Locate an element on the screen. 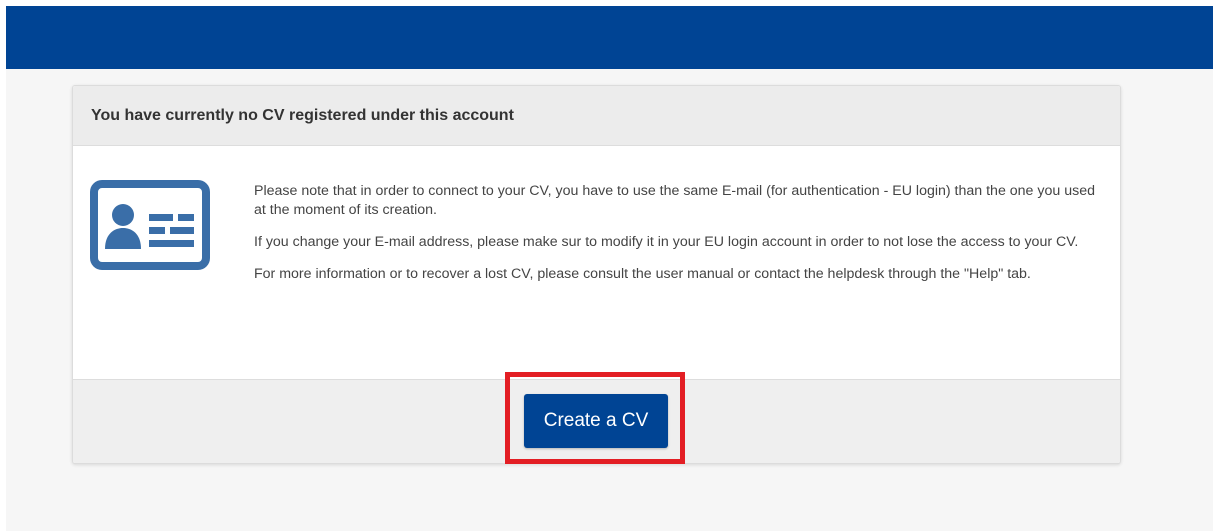 Image resolution: width=1213 pixels, height=531 pixels. panel-footer: Create a CV is located at coordinates (596, 421).